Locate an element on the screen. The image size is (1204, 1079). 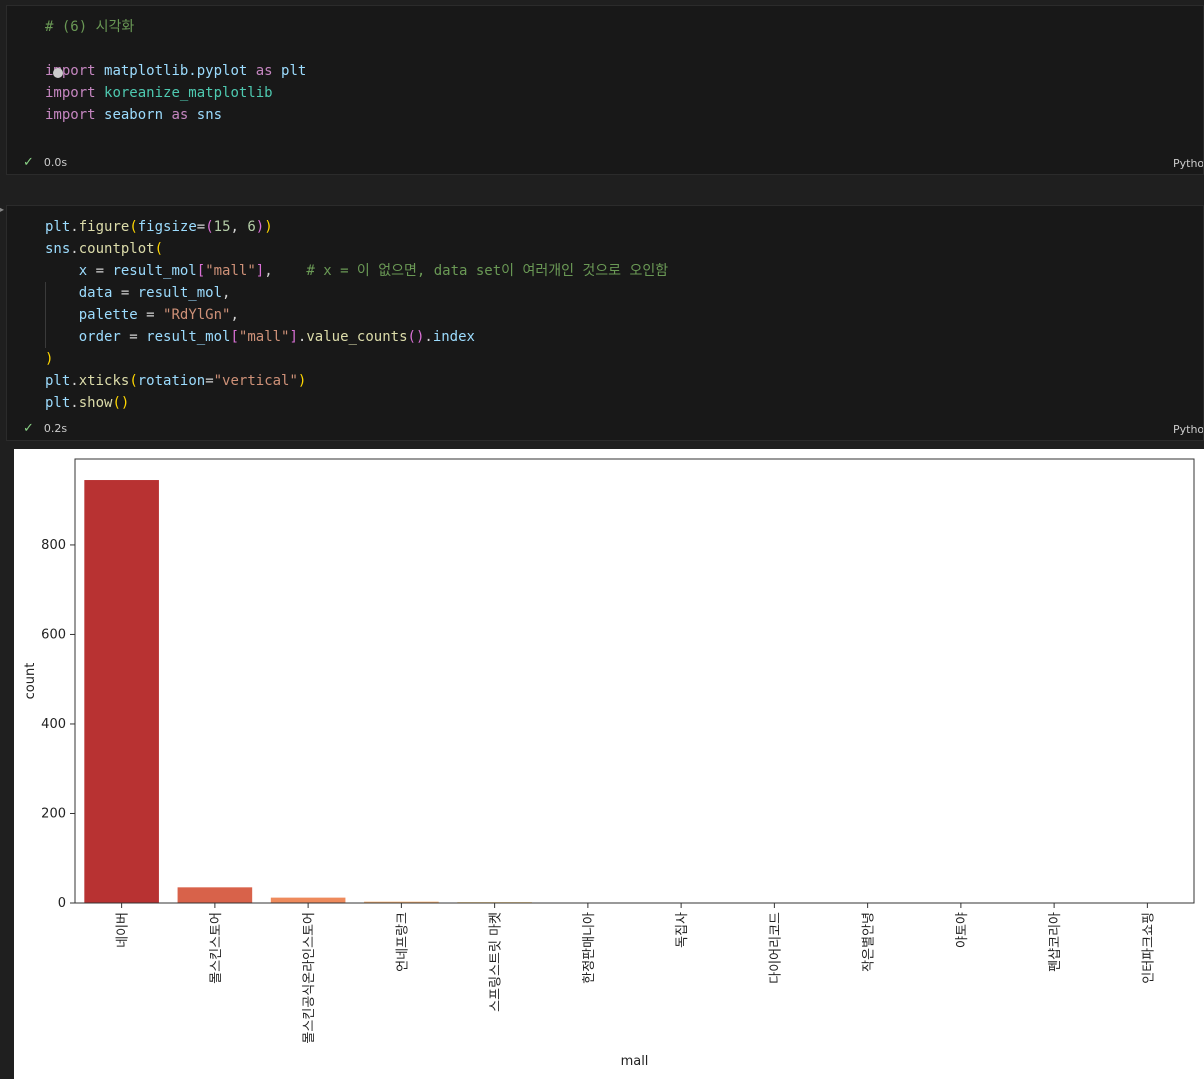
code-token: # x = 이 없으면, data set이 여러개인 것으로 오인함 is located at coordinates (487, 271).